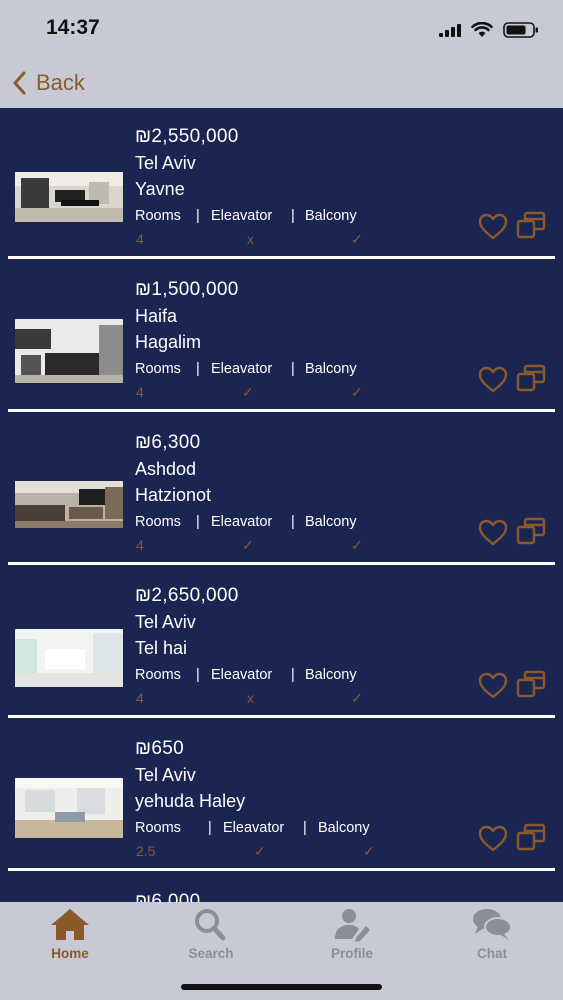 Image resolution: width=563 pixels, height=1000 pixels. Describe the element at coordinates (168, 442) in the screenshot. I see `listing-price: ₪6,300` at that location.